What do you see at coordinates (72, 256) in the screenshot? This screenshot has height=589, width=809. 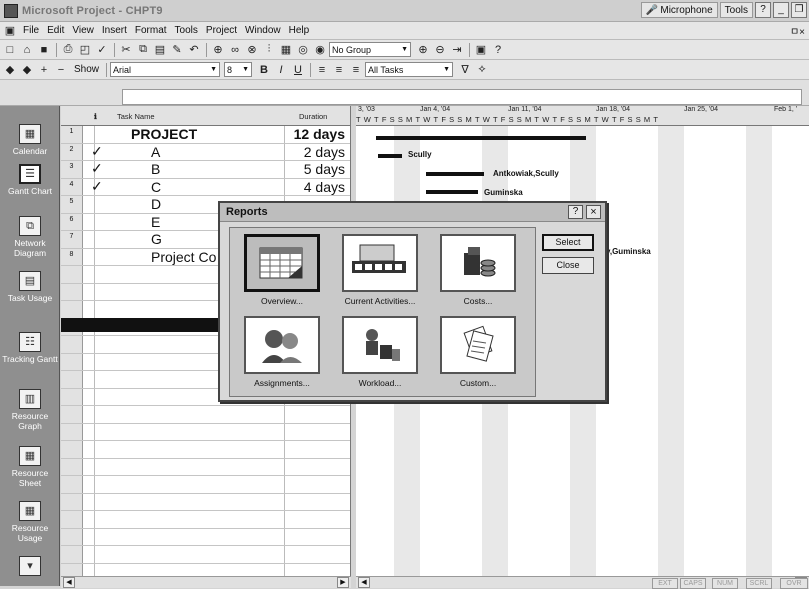 I see `row-number: 8` at bounding box center [72, 256].